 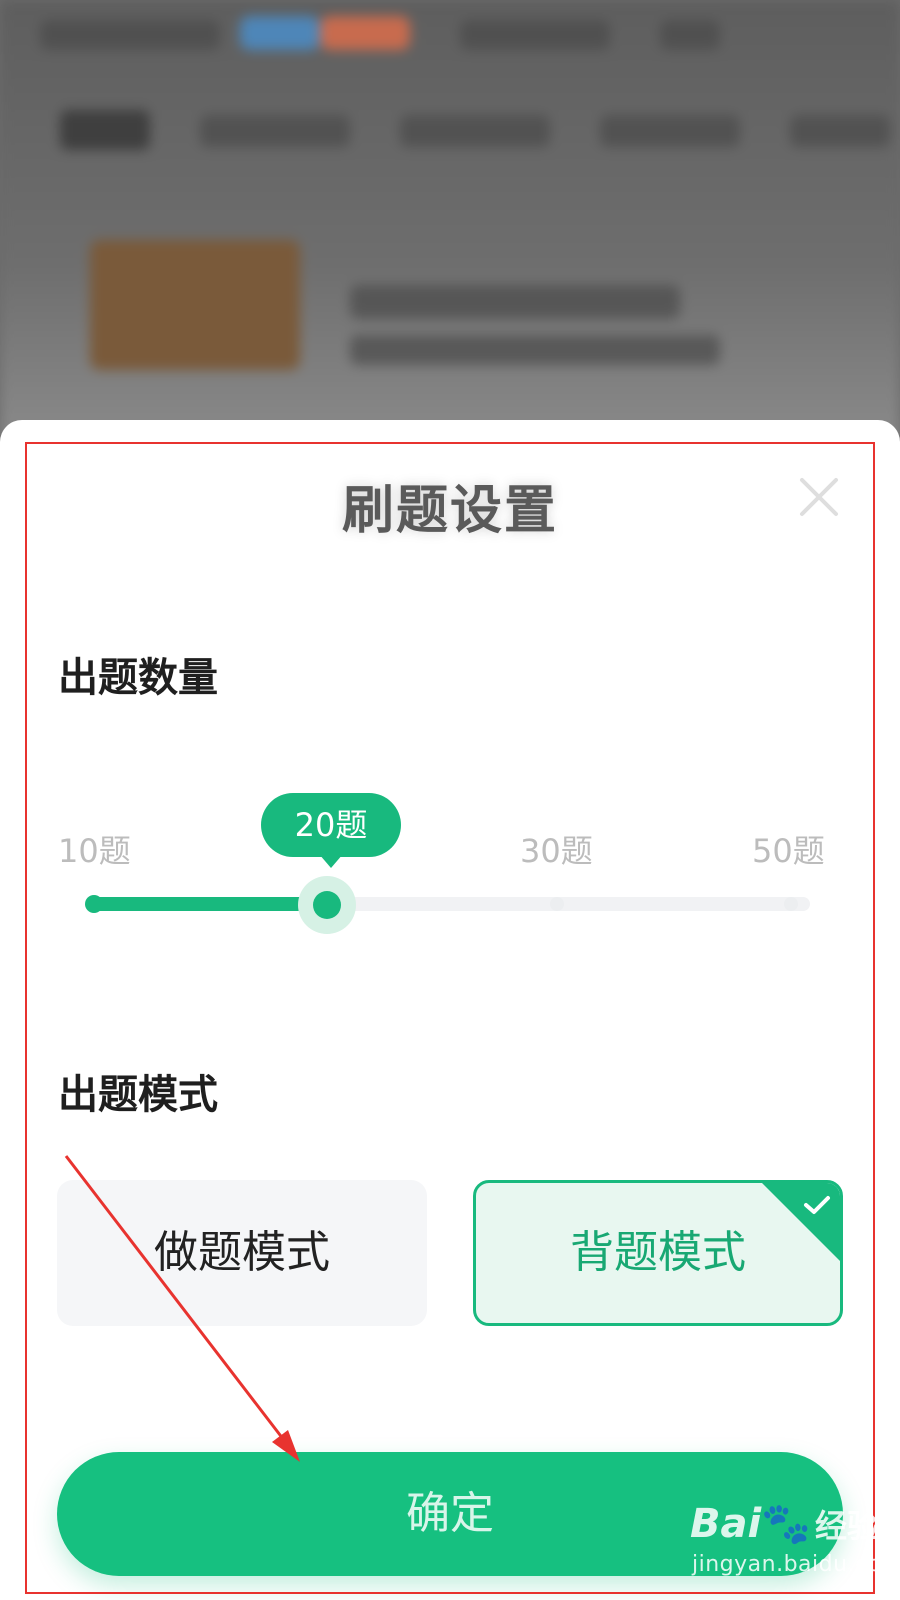 I want to click on question-count-slider-fill, so click(x=210, y=904).